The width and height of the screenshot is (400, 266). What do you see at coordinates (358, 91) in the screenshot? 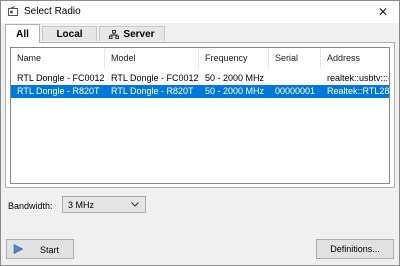
I see `cell-address: Realtek::RTL2838UHIDIR` at bounding box center [358, 91].